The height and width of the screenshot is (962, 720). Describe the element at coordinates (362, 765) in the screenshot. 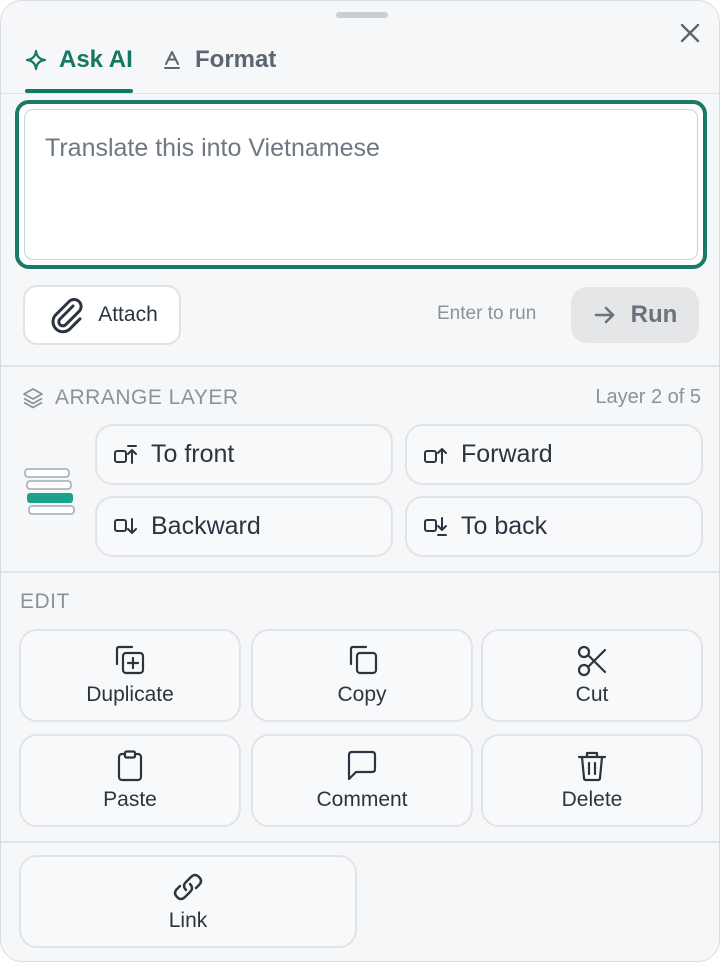

I see `comment-icon` at that location.